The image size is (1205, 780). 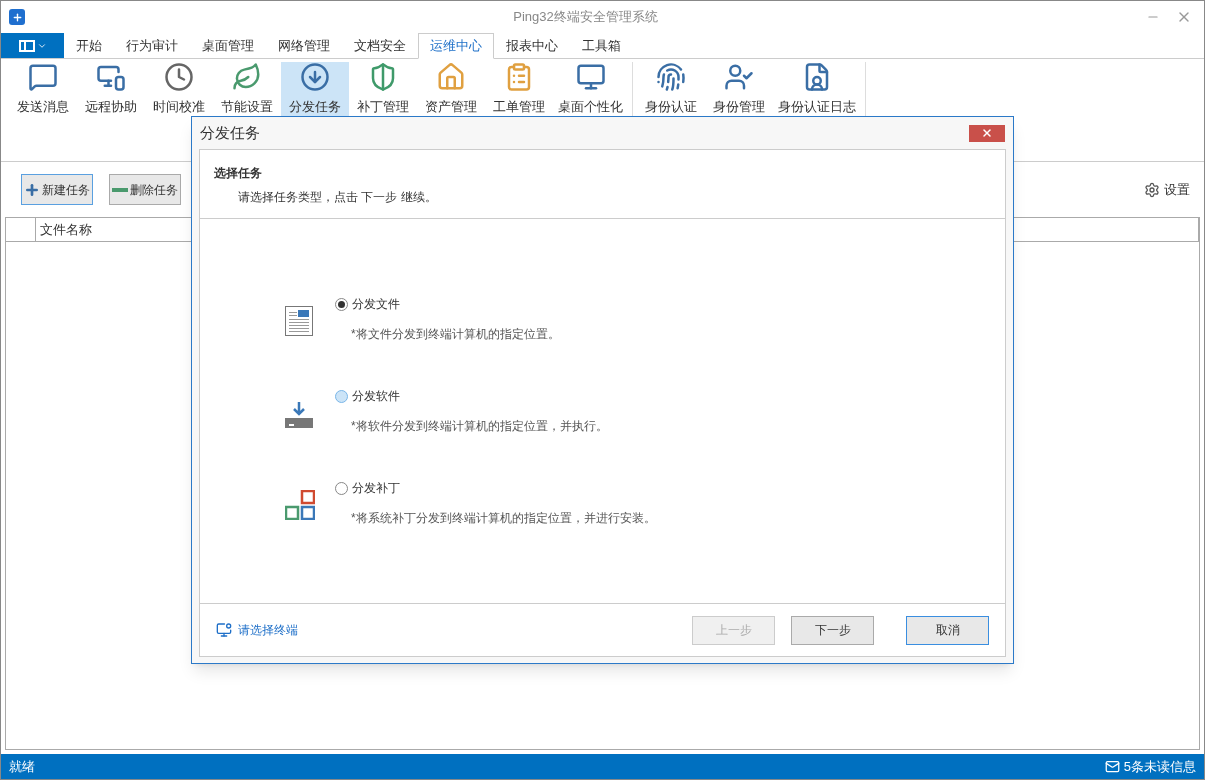 I want to click on dialog-button: 取消, so click(x=947, y=630).